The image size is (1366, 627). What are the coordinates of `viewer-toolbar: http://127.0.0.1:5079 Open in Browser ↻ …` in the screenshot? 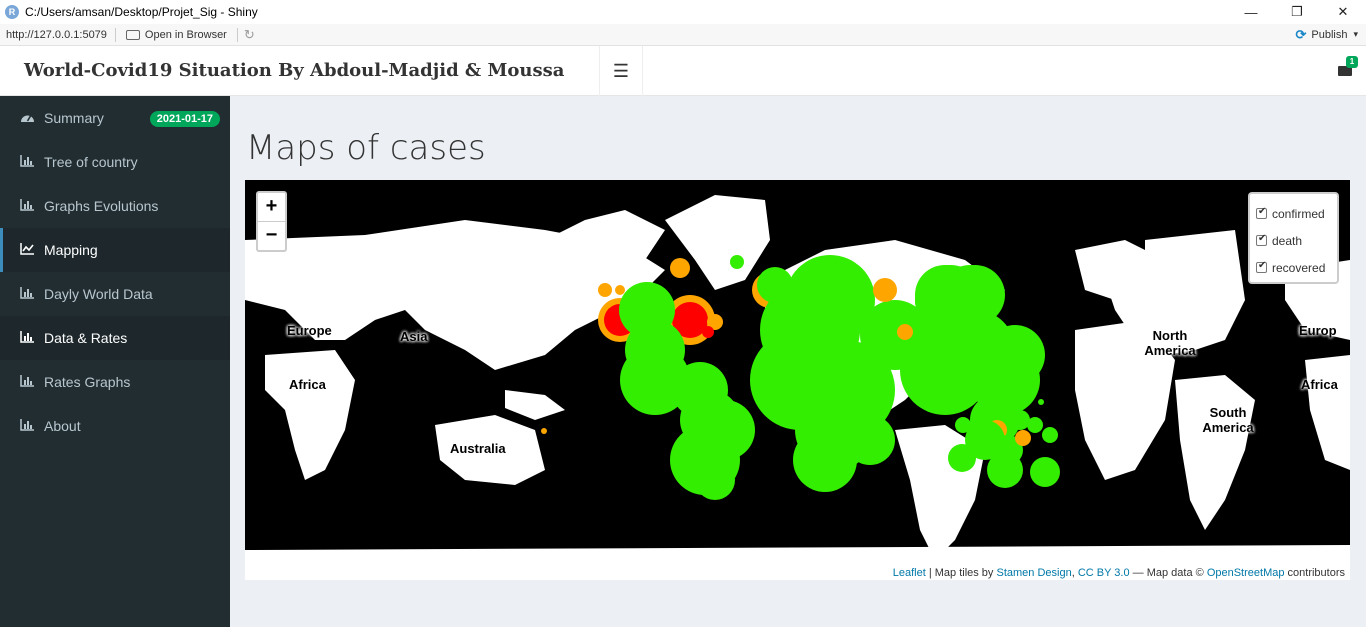 It's located at (683, 35).